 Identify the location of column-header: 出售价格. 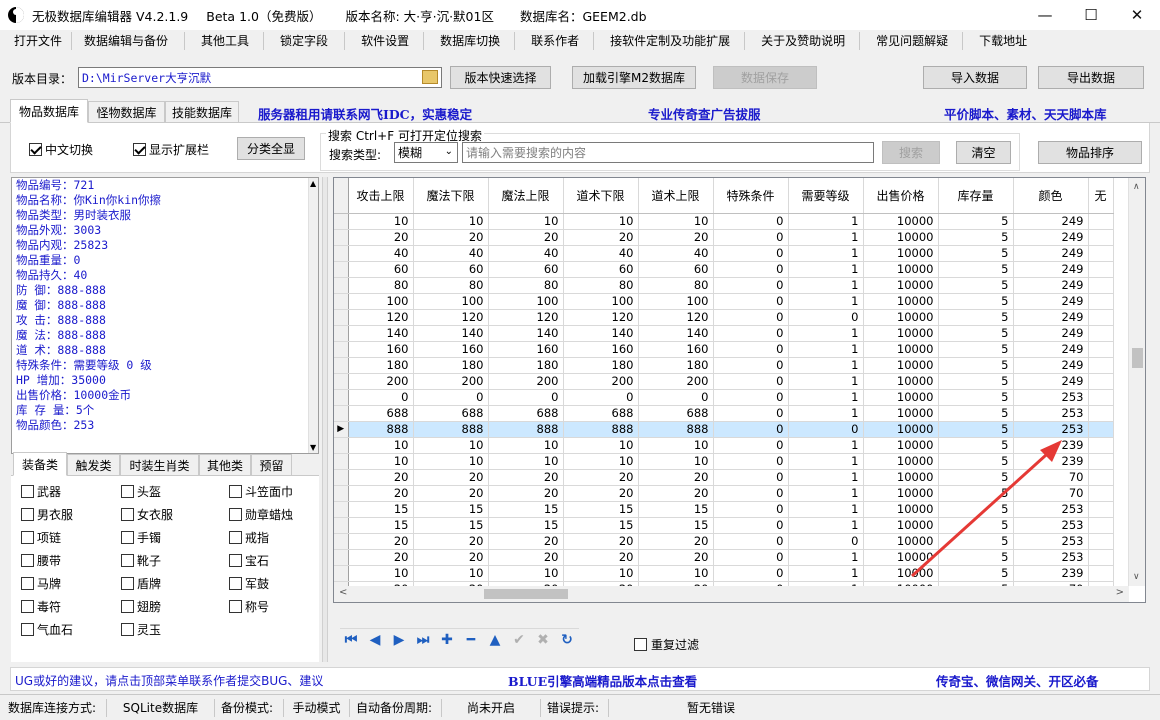
(901, 196).